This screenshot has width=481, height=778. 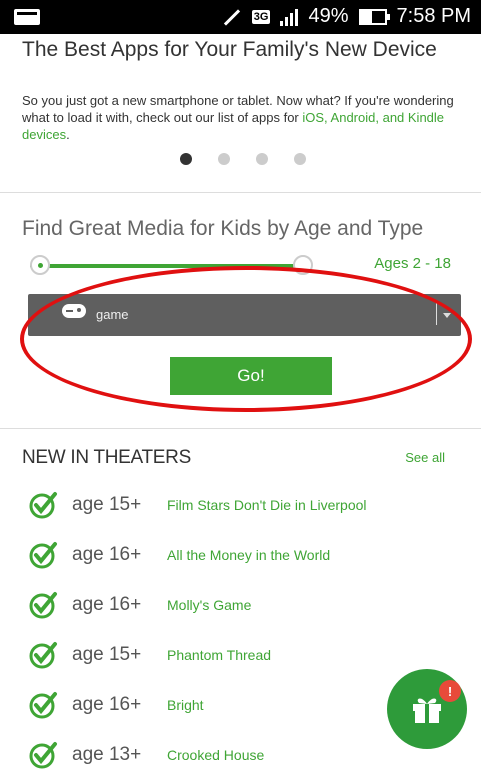 What do you see at coordinates (412, 263) in the screenshot?
I see `age-range-label: Ages 2 - 18` at bounding box center [412, 263].